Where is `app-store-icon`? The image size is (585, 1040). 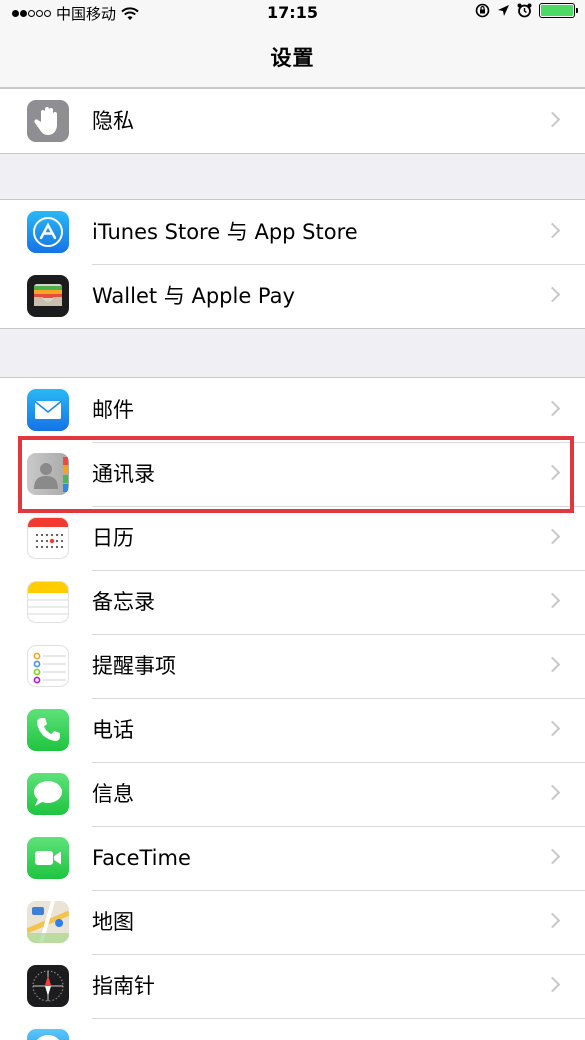 app-store-icon is located at coordinates (48, 232).